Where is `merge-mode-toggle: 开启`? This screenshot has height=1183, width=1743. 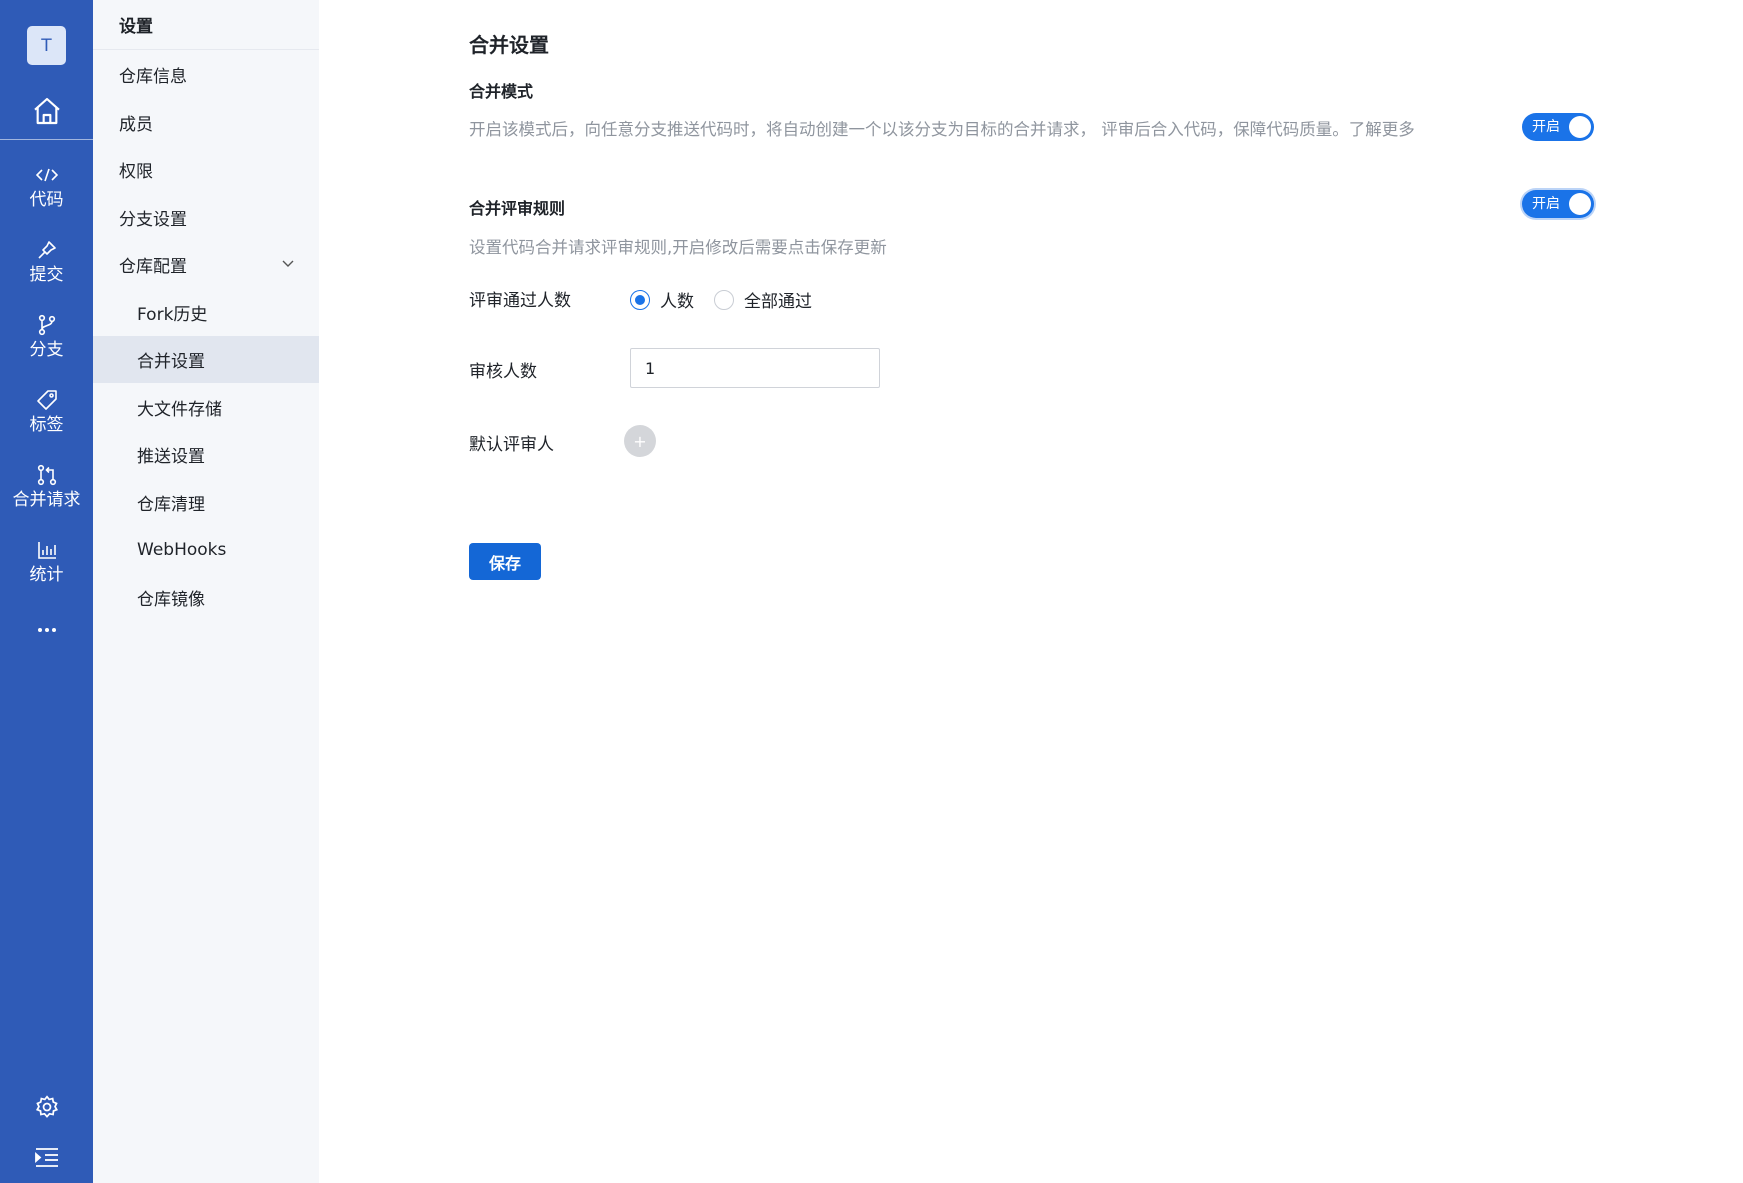
merge-mode-toggle: 开启 is located at coordinates (1558, 127).